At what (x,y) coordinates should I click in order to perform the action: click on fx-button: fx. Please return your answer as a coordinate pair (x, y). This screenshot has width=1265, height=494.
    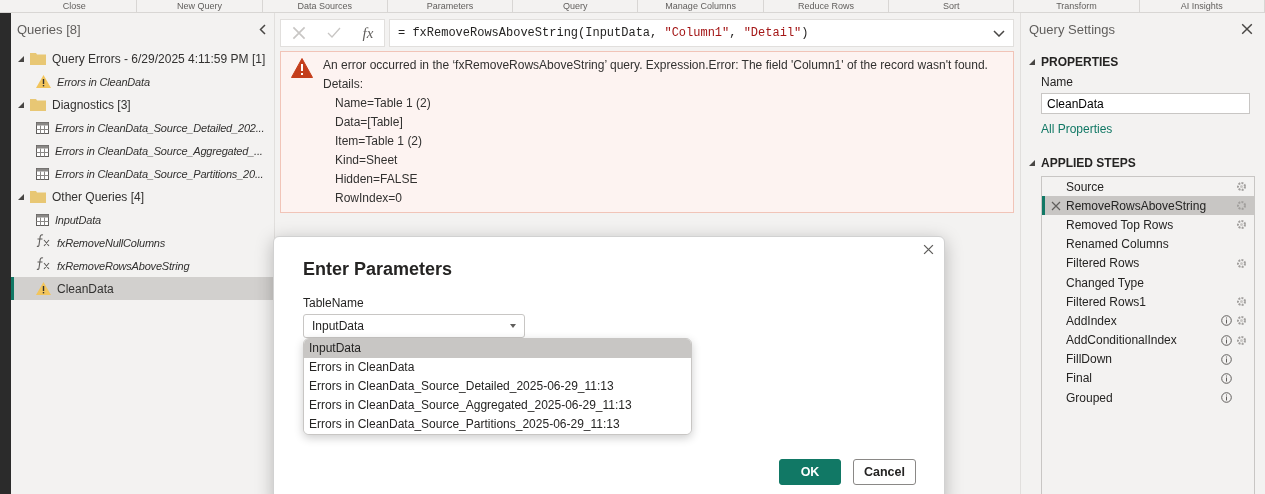
    Looking at the image, I should click on (368, 33).